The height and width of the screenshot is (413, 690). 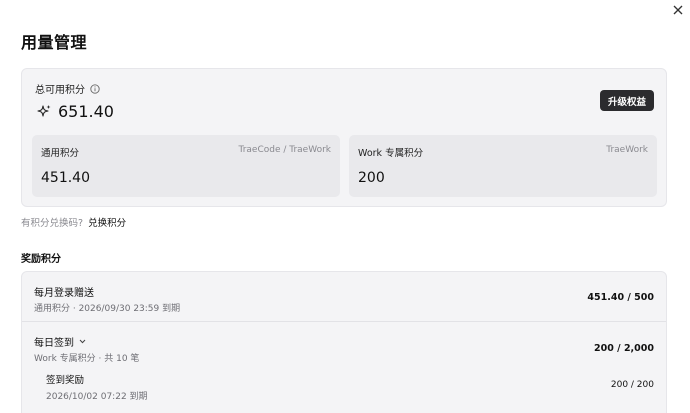 I want to click on page-title: 用量管理, so click(x=54, y=42).